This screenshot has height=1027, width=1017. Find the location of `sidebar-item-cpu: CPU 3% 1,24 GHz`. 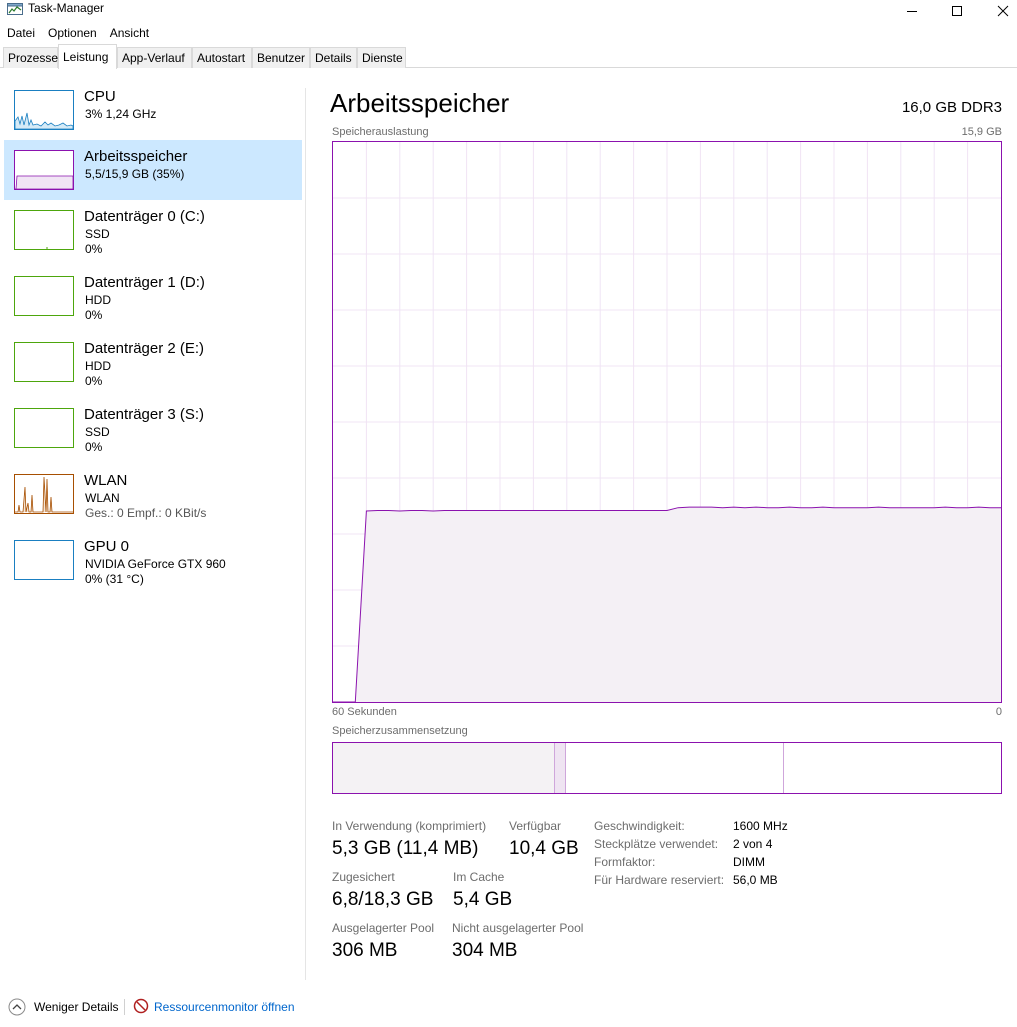

sidebar-item-cpu: CPU 3% 1,24 GHz is located at coordinates (153, 110).